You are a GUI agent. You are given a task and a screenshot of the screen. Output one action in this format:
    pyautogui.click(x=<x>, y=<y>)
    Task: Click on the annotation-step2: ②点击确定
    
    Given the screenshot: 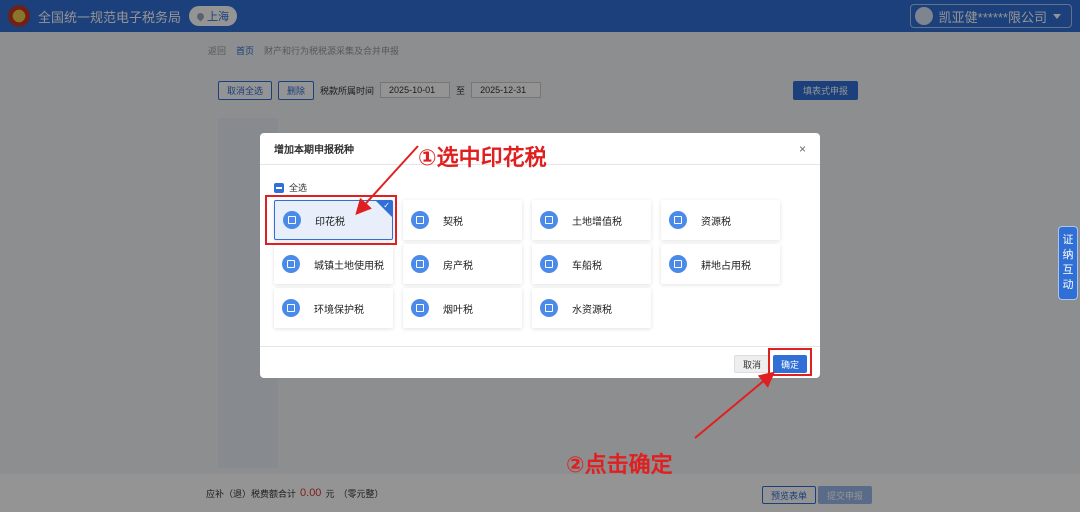 What is the action you would take?
    pyautogui.click(x=619, y=465)
    